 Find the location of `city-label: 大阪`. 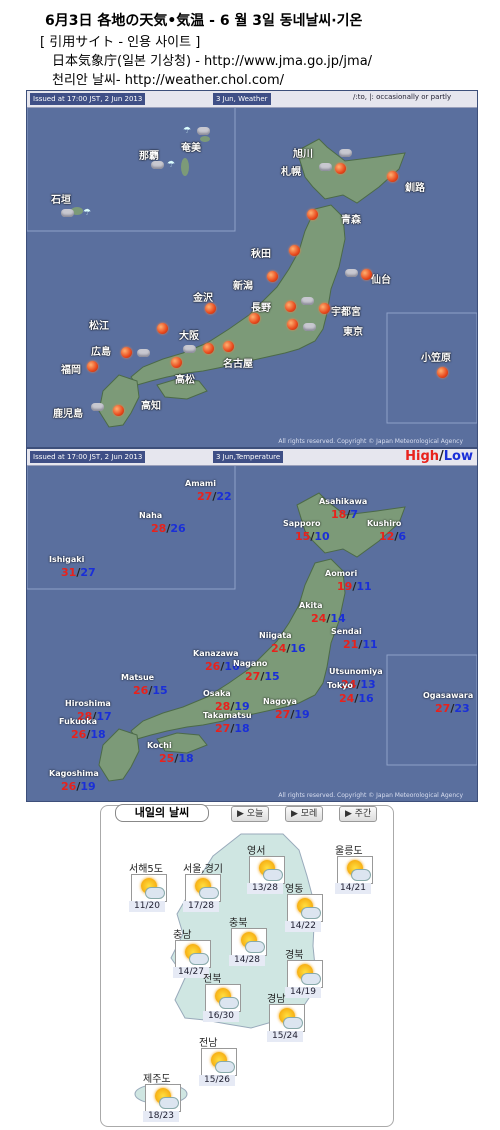

city-label: 大阪 is located at coordinates (189, 336).